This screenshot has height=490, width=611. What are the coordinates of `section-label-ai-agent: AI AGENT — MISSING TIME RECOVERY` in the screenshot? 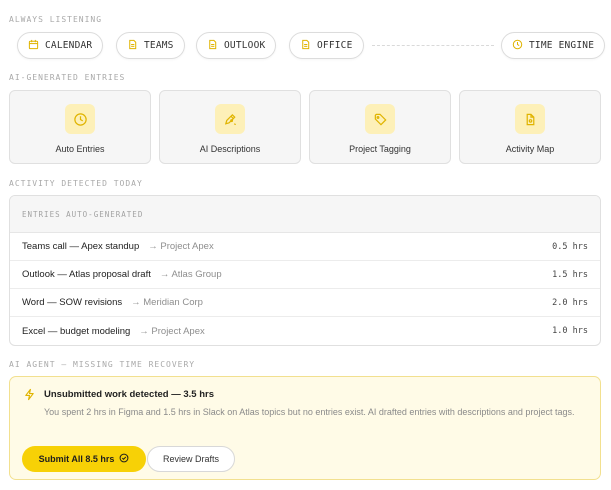 It's located at (102, 364).